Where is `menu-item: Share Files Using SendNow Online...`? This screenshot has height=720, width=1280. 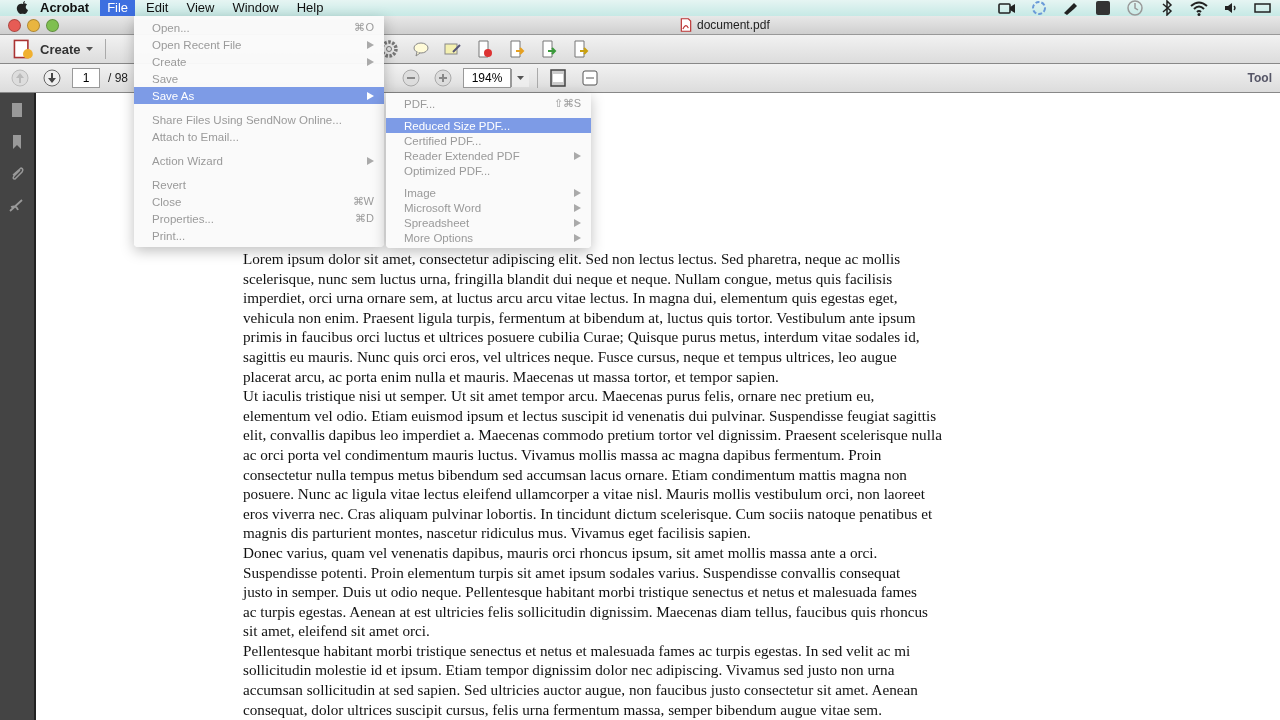 menu-item: Share Files Using SendNow Online... is located at coordinates (259, 119).